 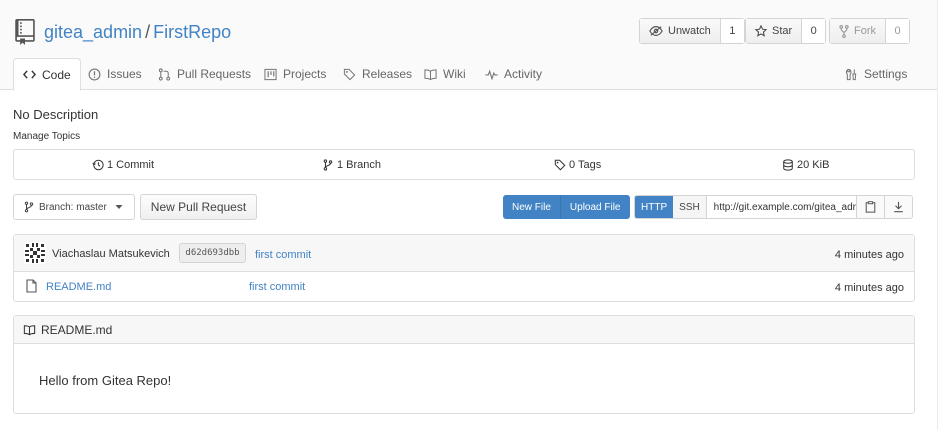 What do you see at coordinates (31, 286) in the screenshot?
I see `file-icon` at bounding box center [31, 286].